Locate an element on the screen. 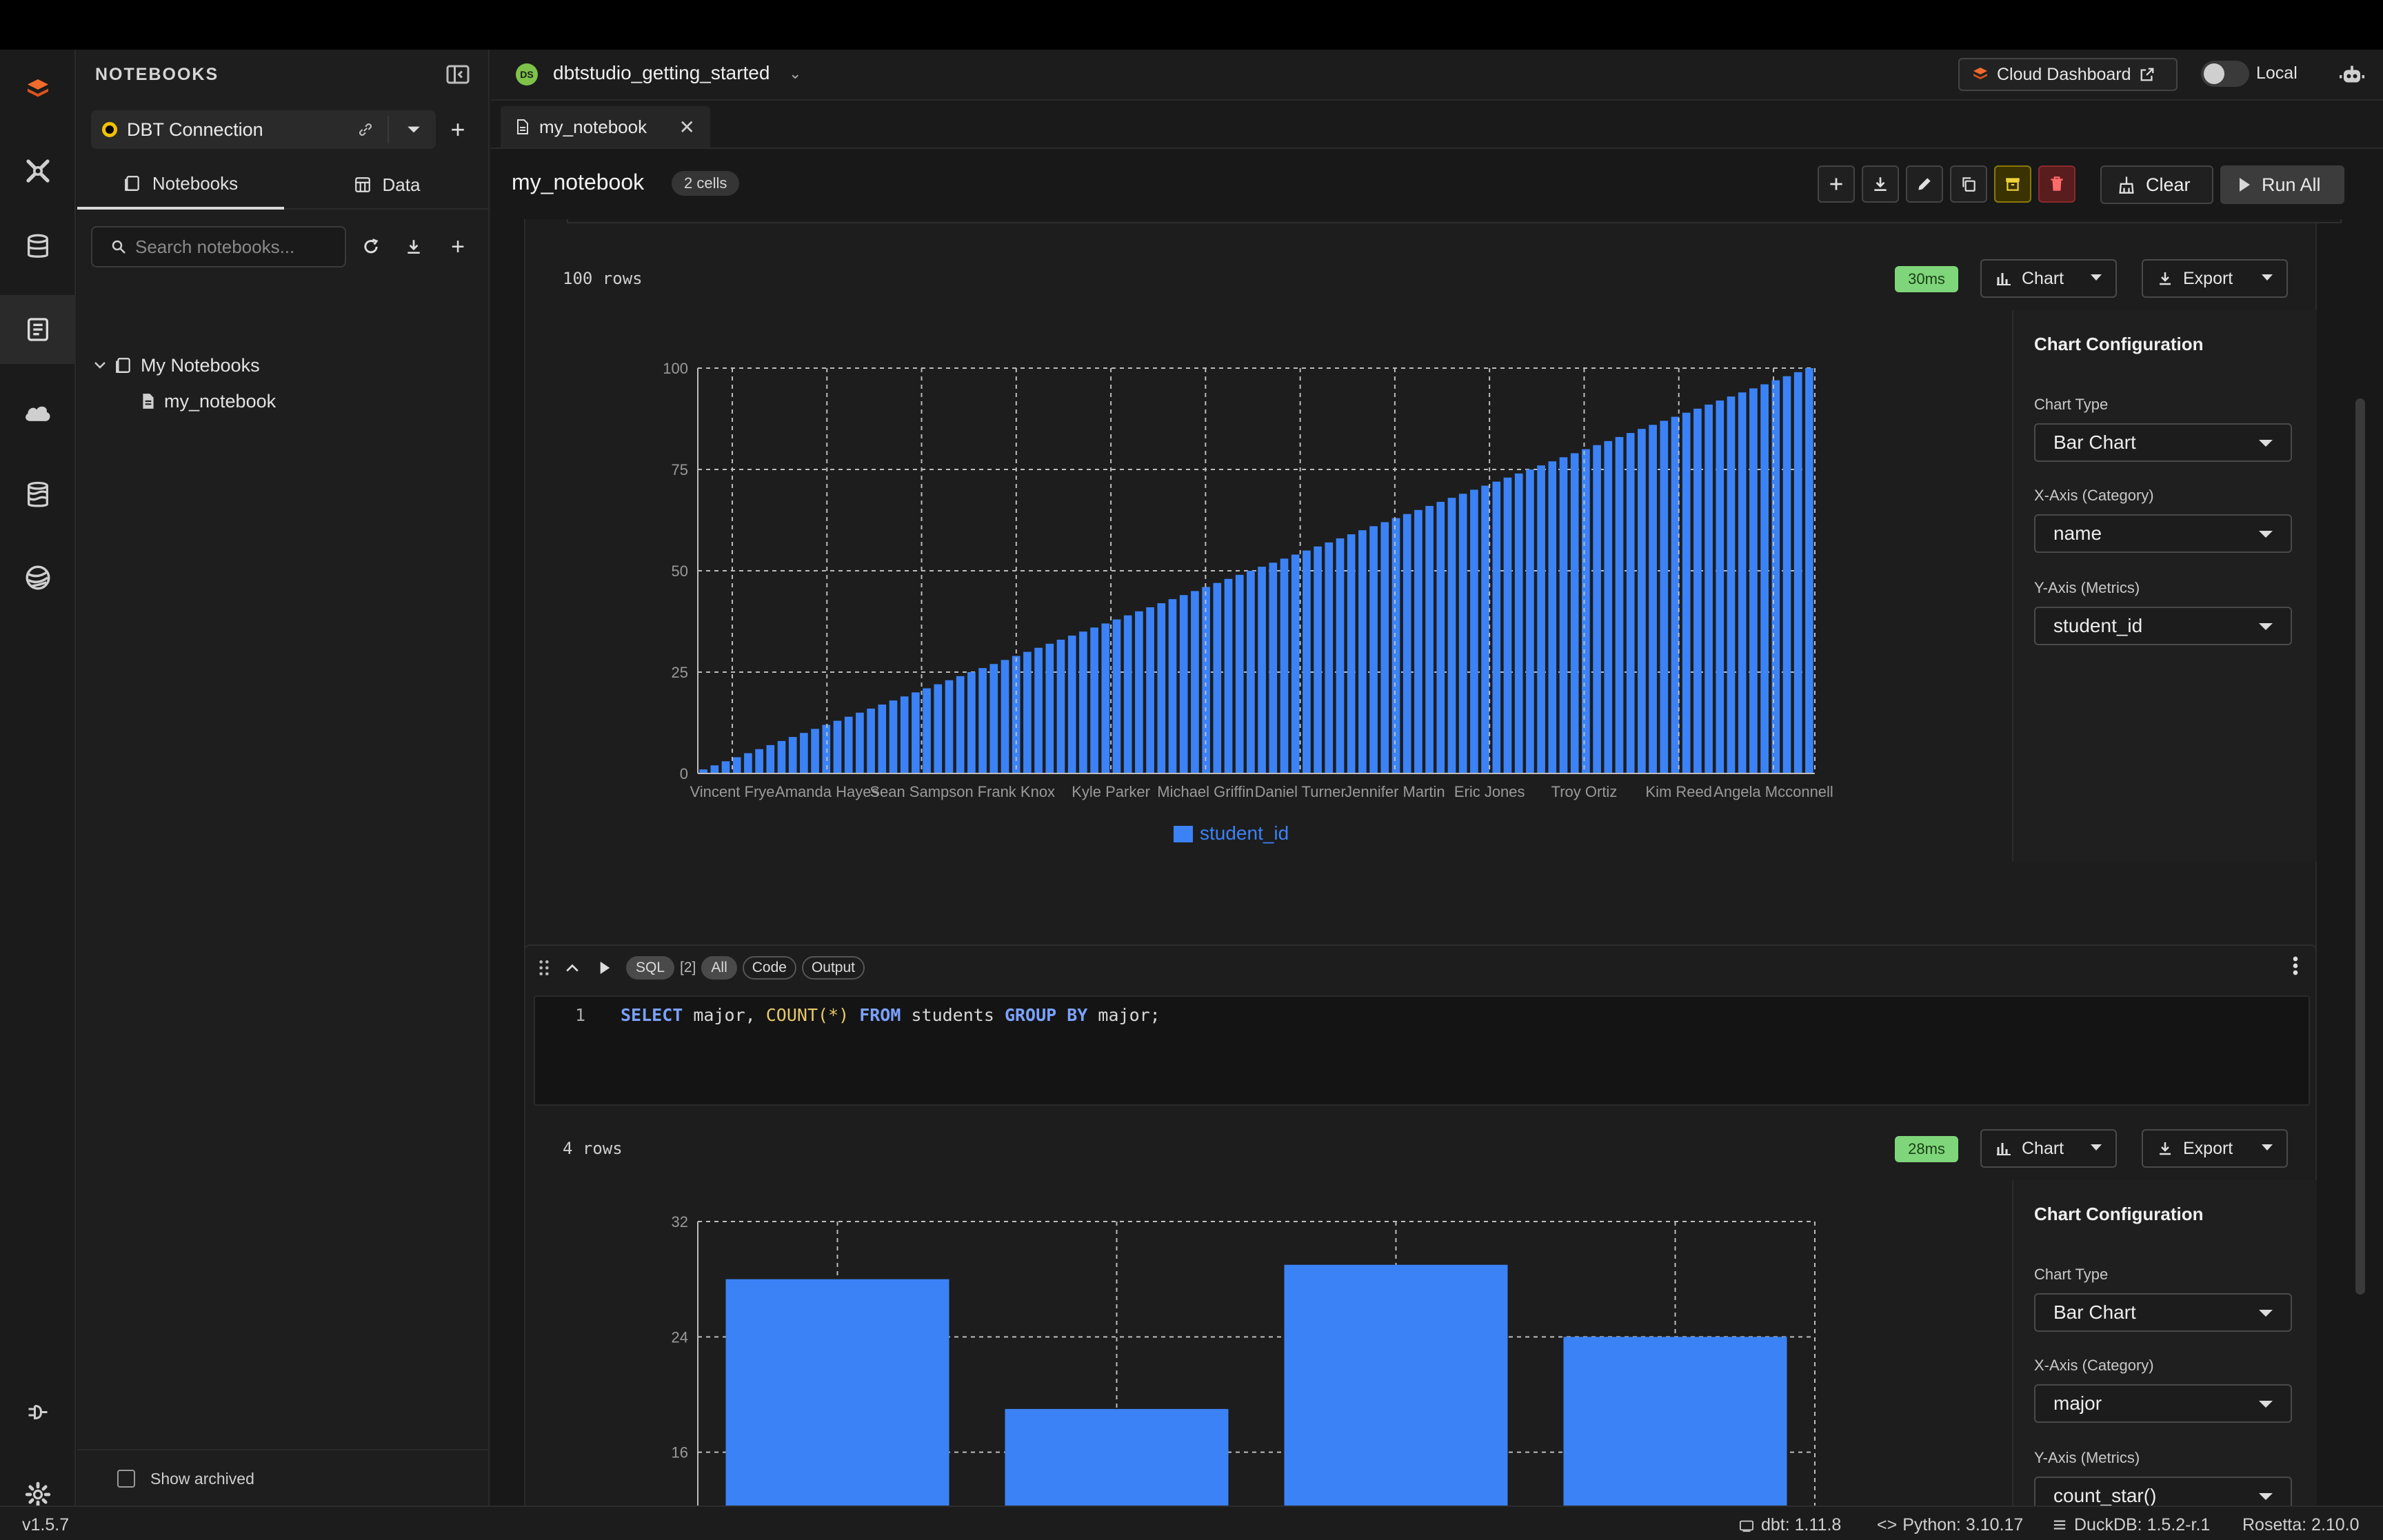 This screenshot has width=2383, height=1540. cell-2-more-menu-icon is located at coordinates (2299, 968).